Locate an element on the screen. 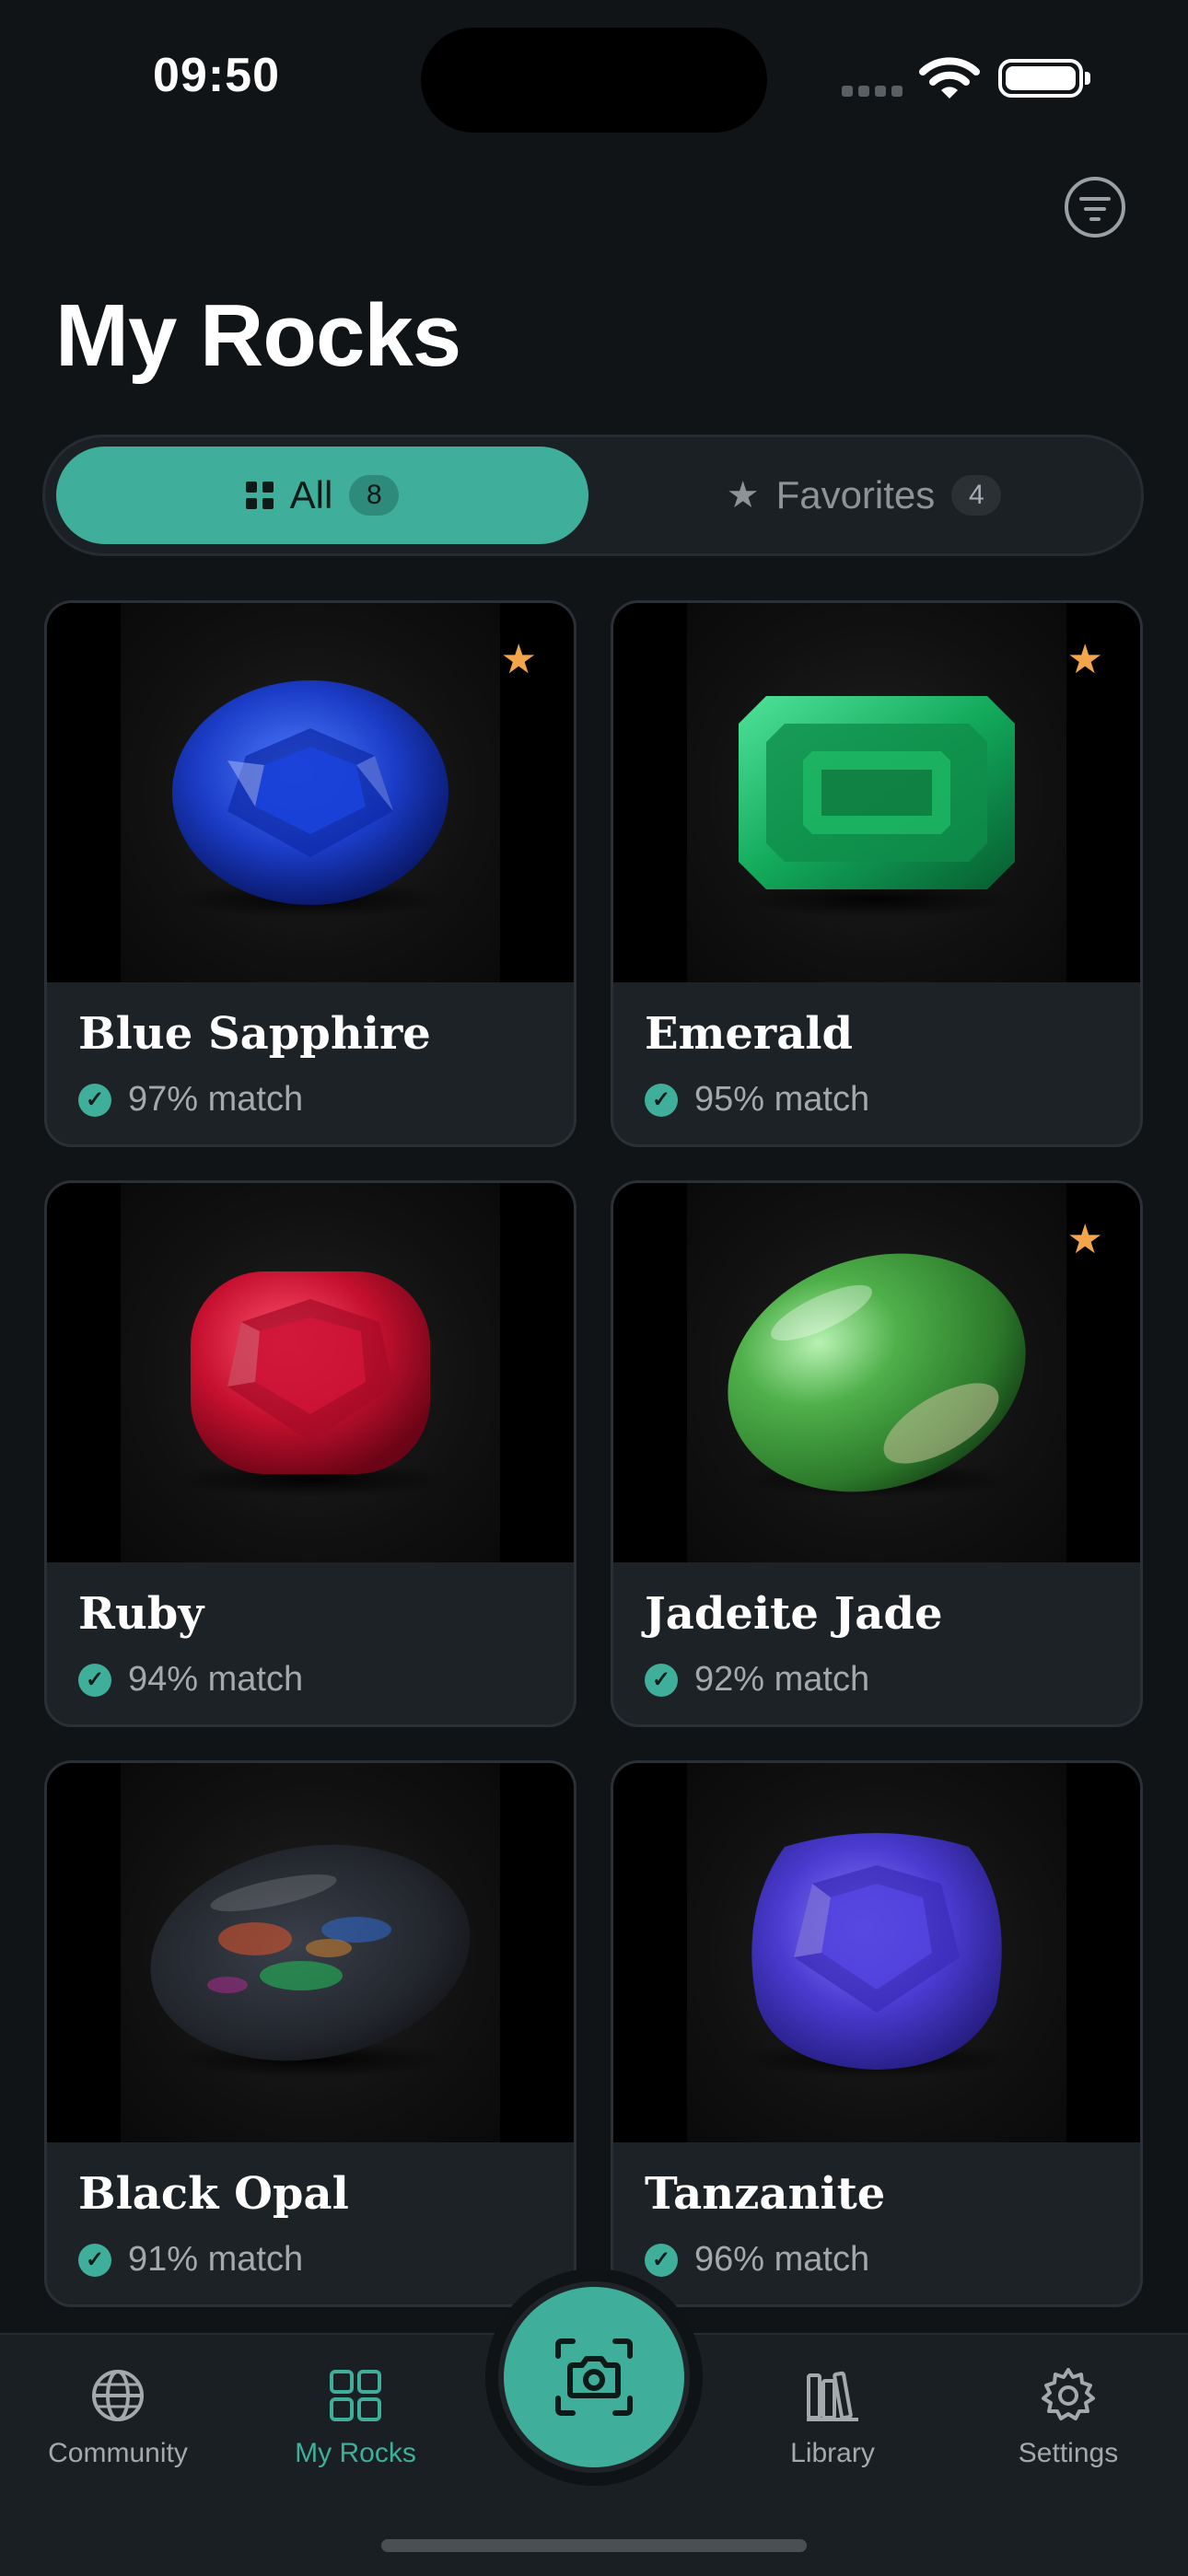 This screenshot has height=2576, width=1188. rock-card: Tanzanite ✓ 96% match is located at coordinates (877, 2033).